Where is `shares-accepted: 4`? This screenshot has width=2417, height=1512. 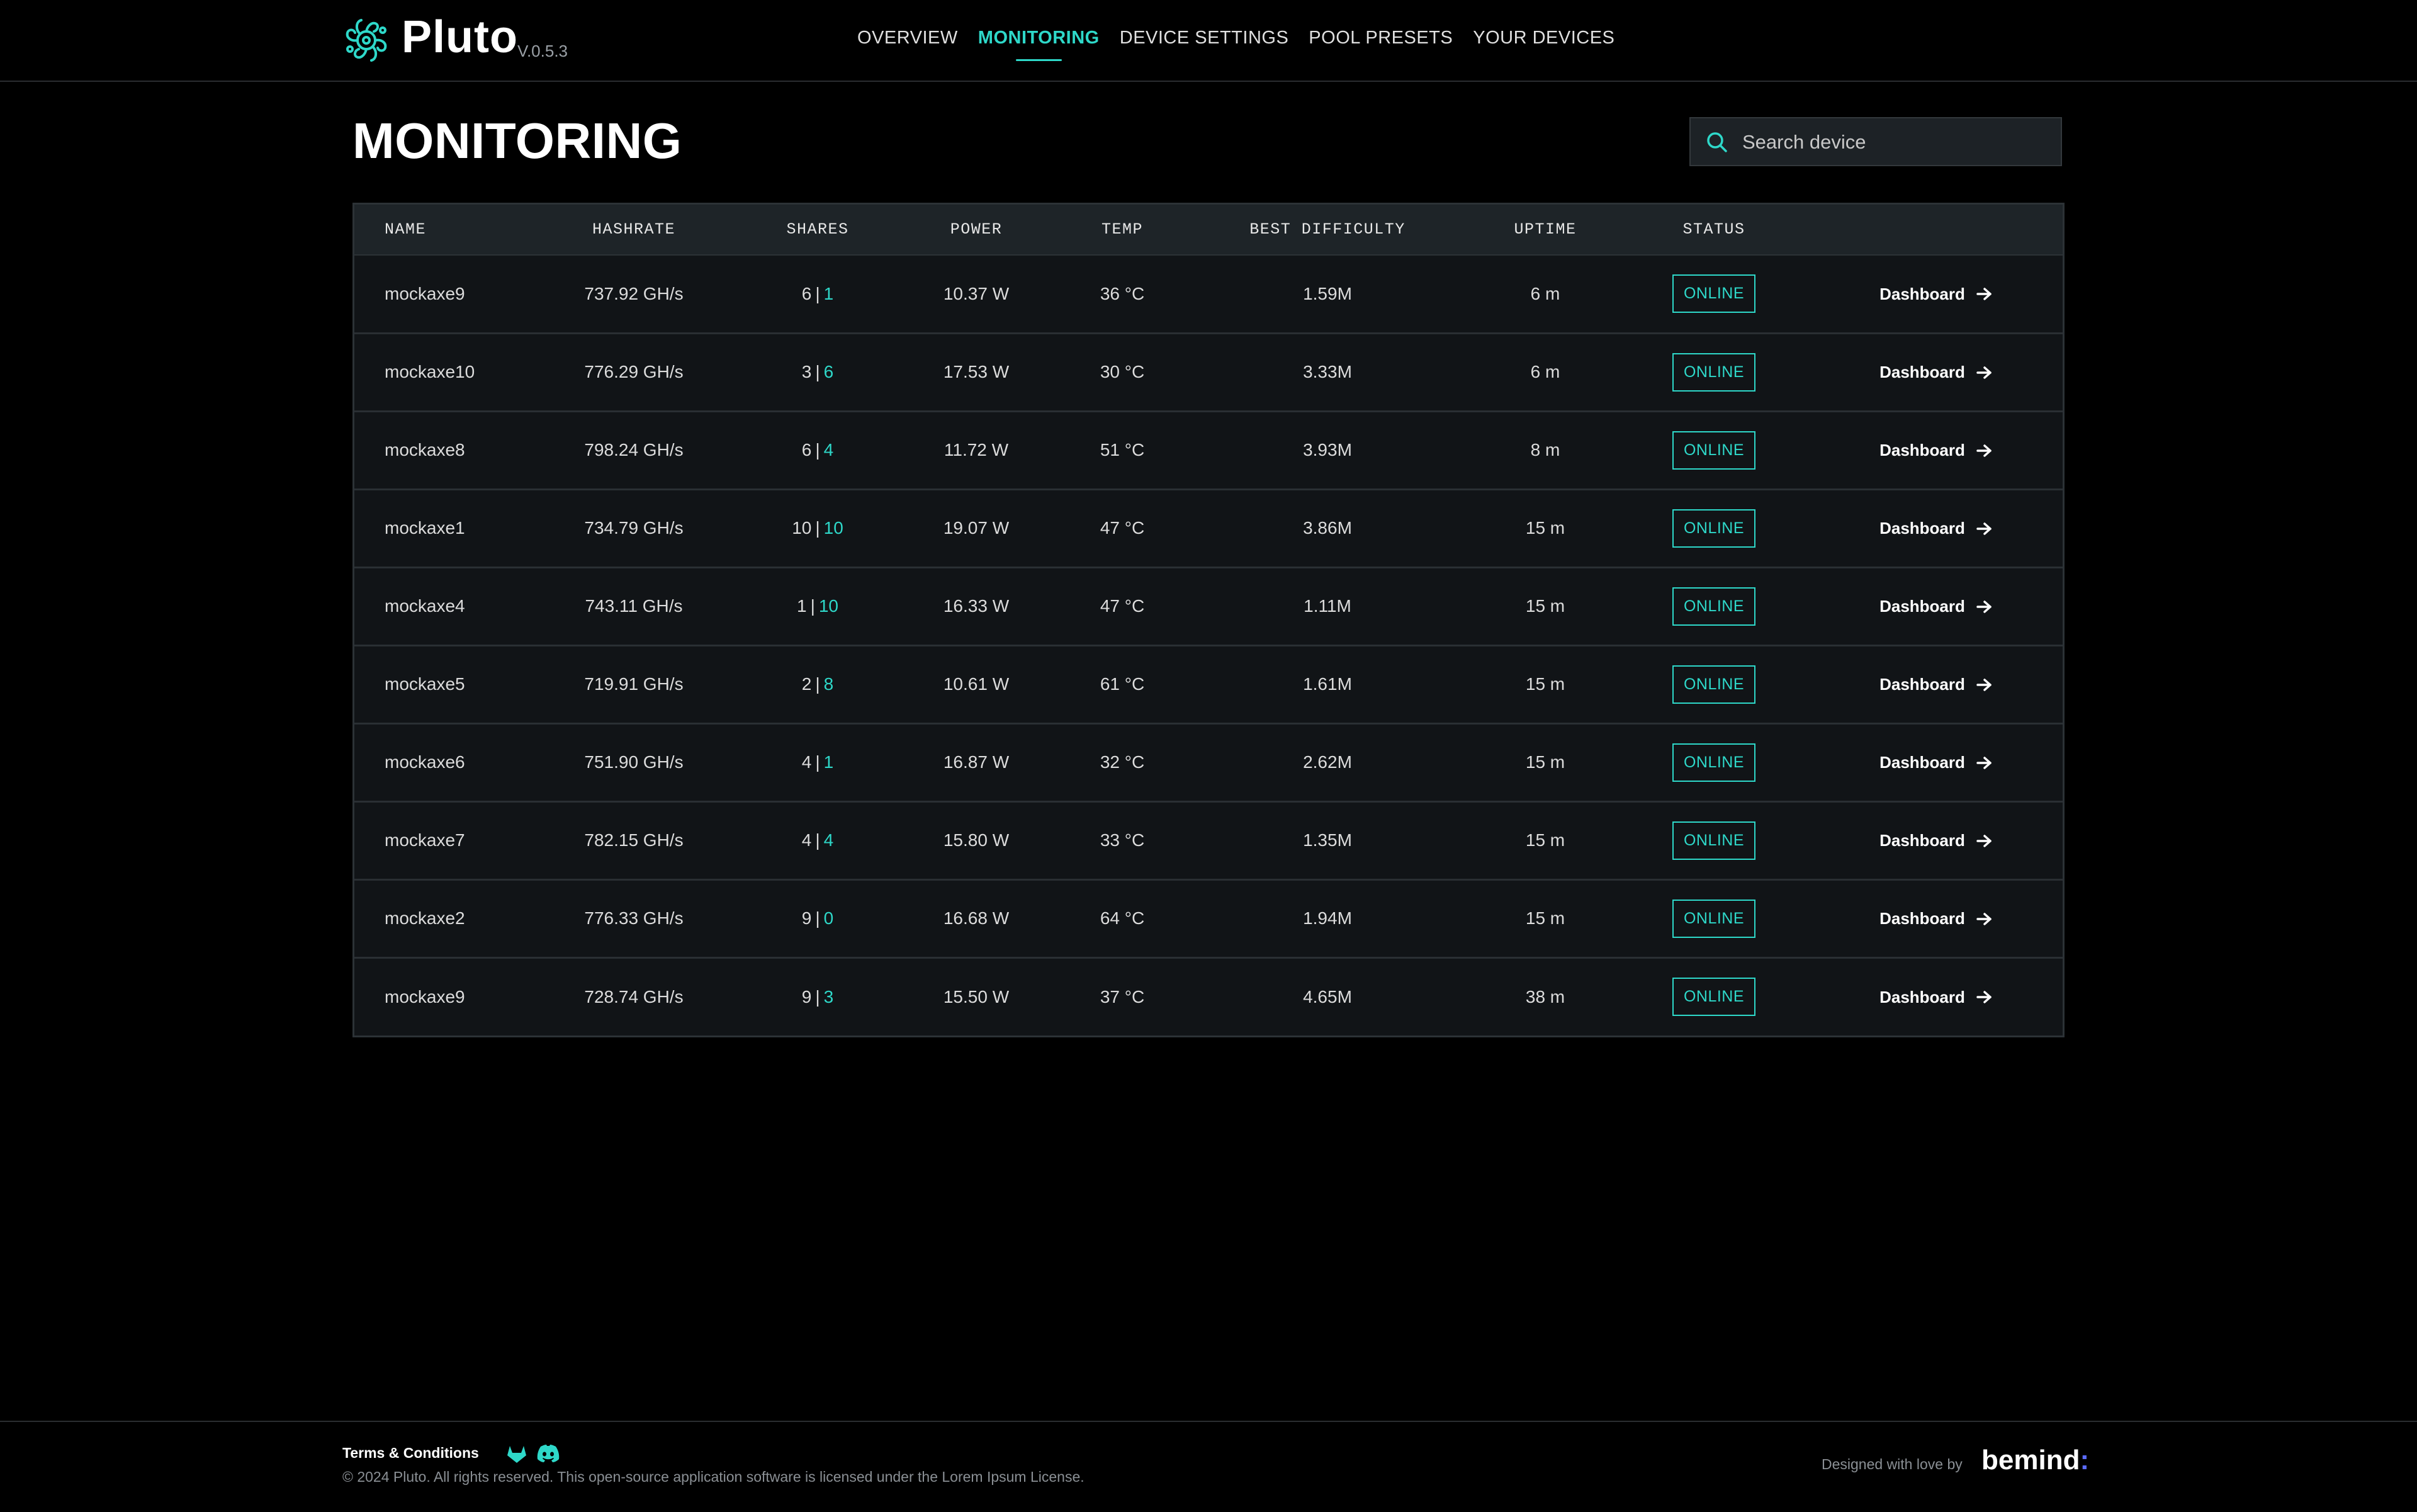 shares-accepted: 4 is located at coordinates (806, 840).